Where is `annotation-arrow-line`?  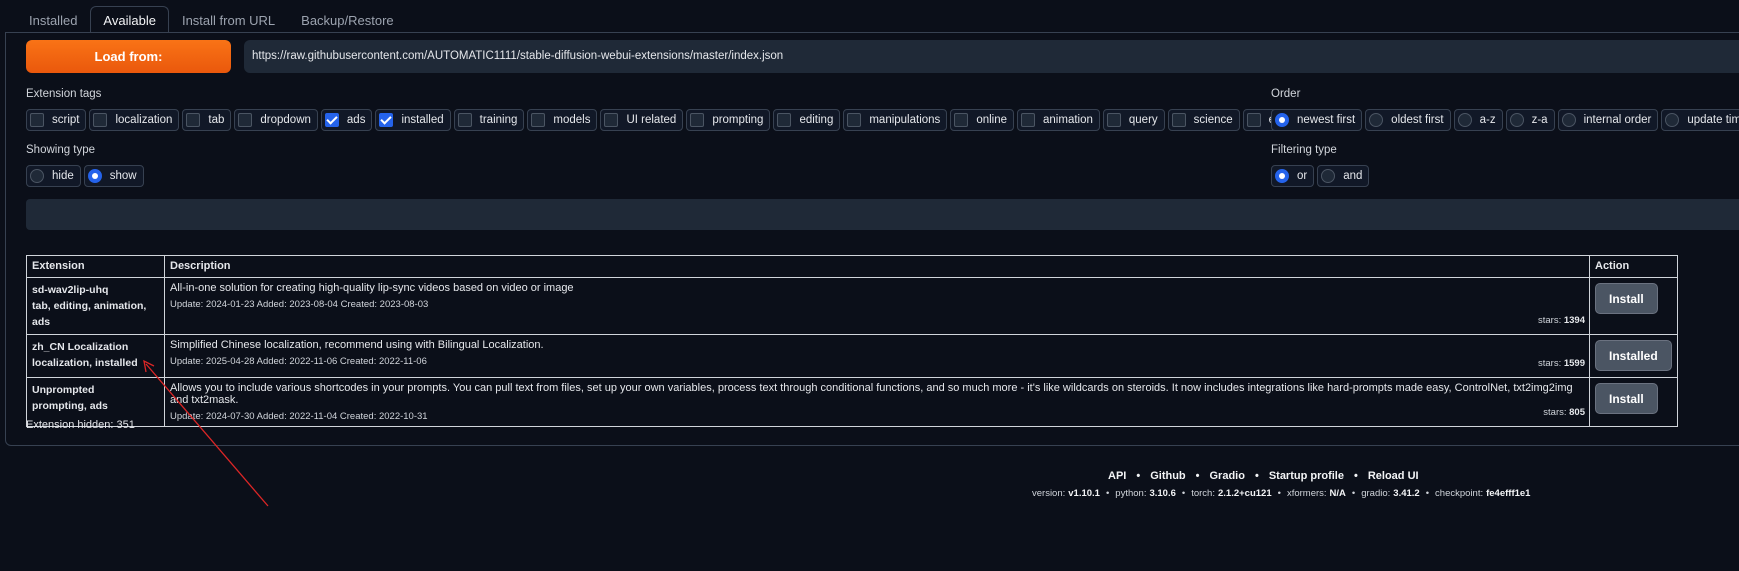 annotation-arrow-line is located at coordinates (207, 435).